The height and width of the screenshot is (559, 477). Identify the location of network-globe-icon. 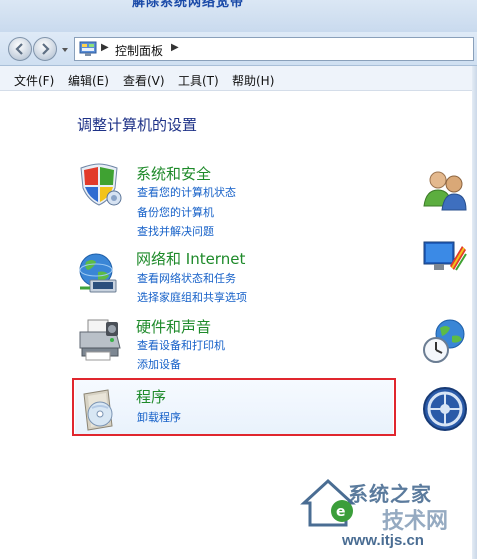
(99, 273).